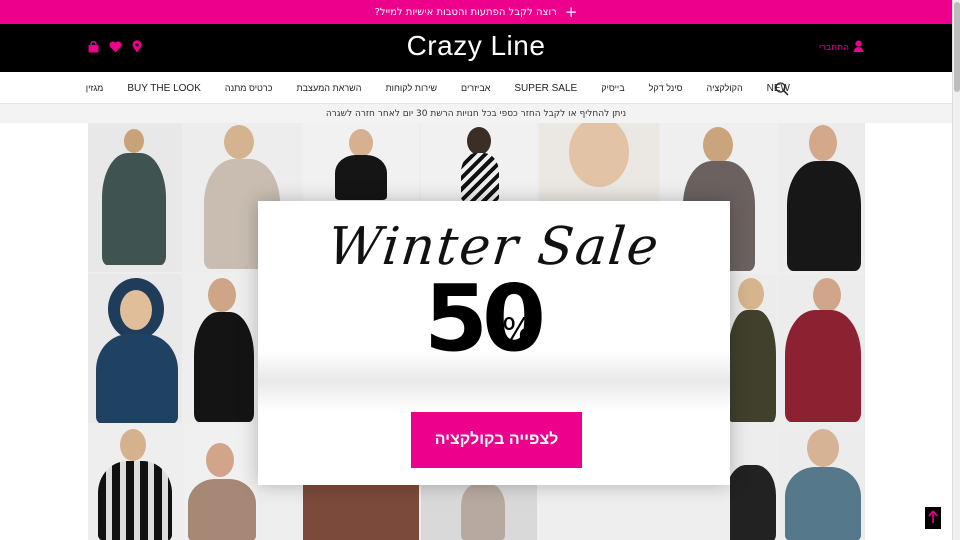 This screenshot has width=960, height=540. Describe the element at coordinates (411, 88) in the screenshot. I see `nav-item-customer-service: שירות לקוחות` at that location.